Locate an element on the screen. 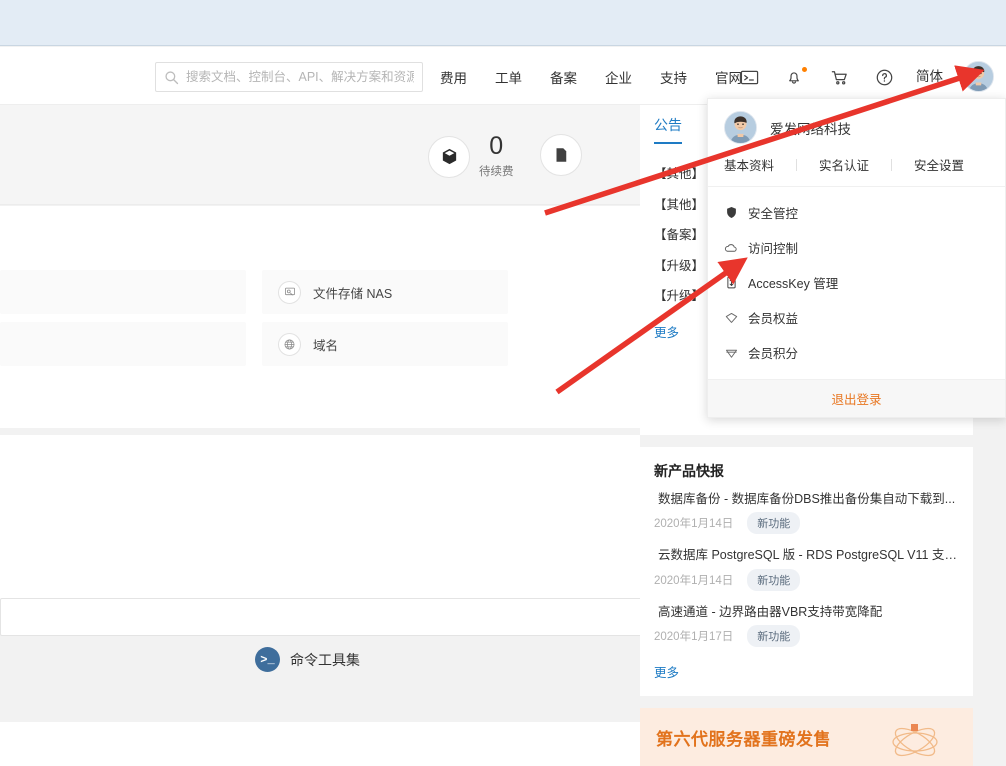 This screenshot has height=766, width=1006. service-label: 域名 is located at coordinates (326, 345).